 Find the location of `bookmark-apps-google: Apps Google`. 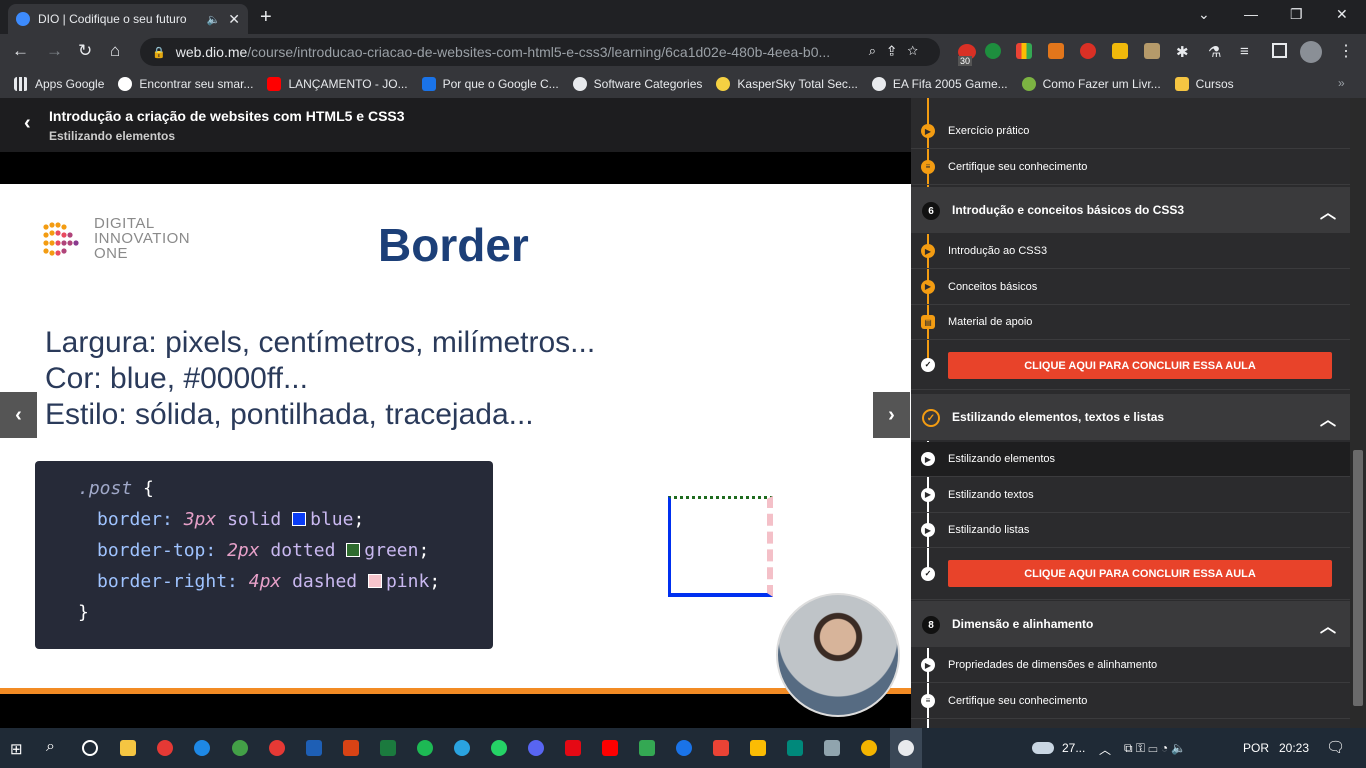

bookmark-apps-google: Apps Google is located at coordinates (59, 84).